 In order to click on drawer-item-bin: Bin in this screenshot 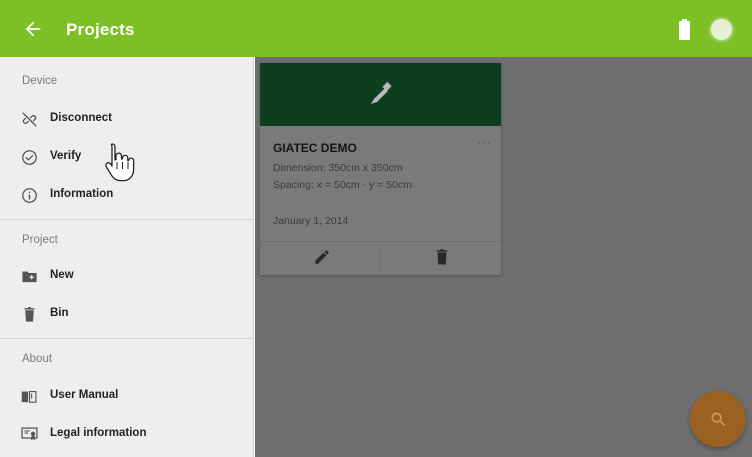, I will do `click(127, 314)`.